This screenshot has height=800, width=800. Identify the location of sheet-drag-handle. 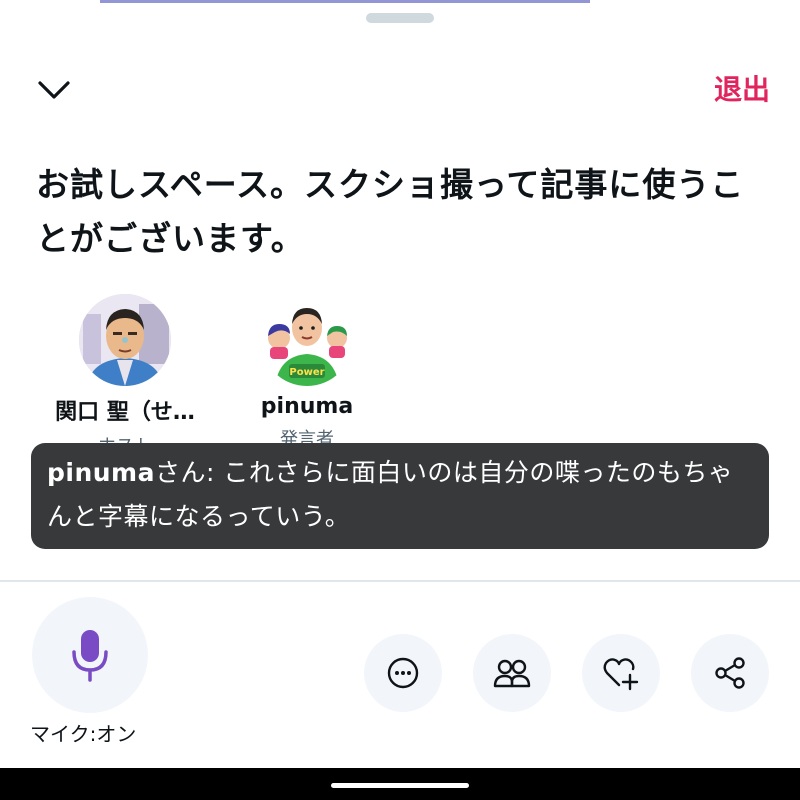
(400, 18).